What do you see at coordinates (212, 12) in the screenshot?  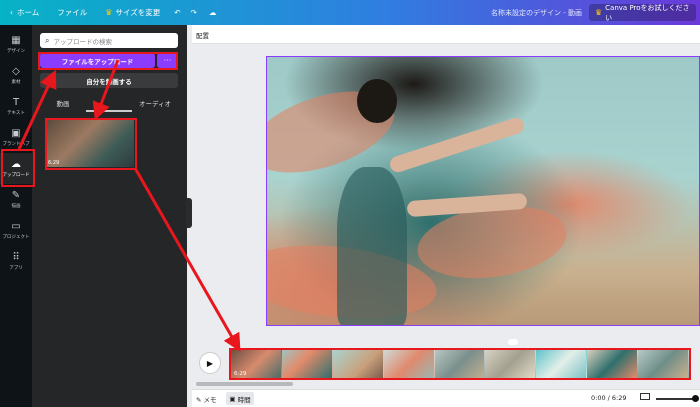 I see `cloud-icon: ☁` at bounding box center [212, 12].